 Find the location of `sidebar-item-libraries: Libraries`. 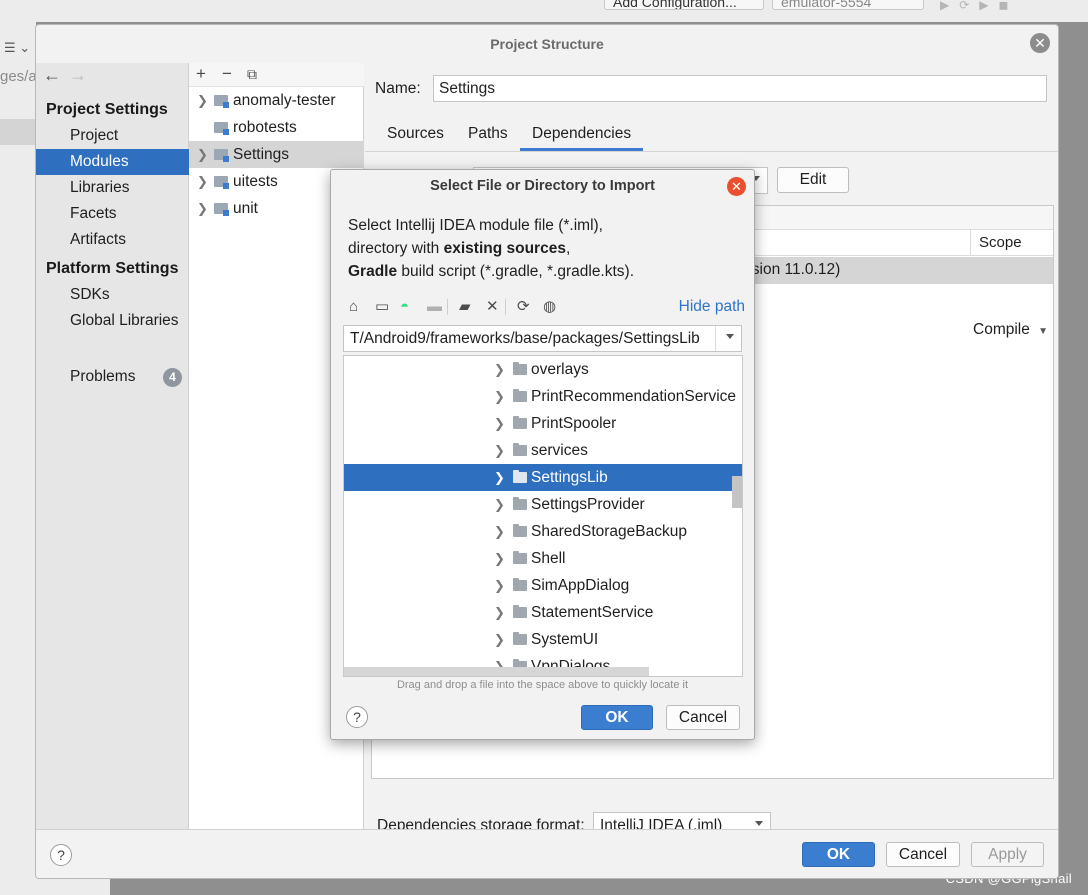

sidebar-item-libraries: Libraries is located at coordinates (112, 188).